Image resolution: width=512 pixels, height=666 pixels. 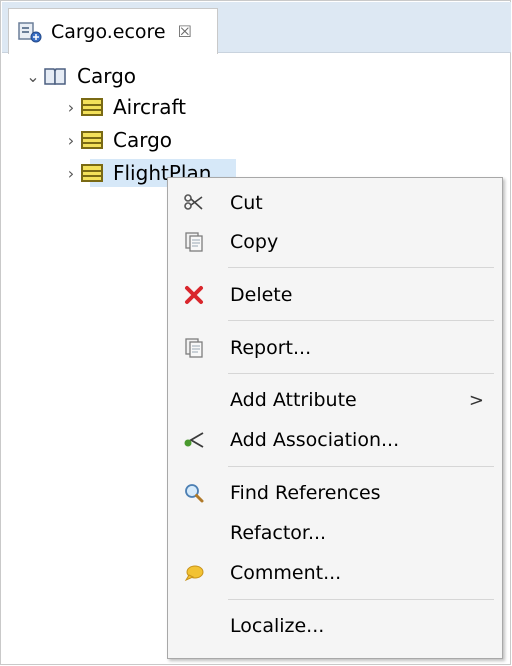 I want to click on ecore-model-icon, so click(x=31, y=32).